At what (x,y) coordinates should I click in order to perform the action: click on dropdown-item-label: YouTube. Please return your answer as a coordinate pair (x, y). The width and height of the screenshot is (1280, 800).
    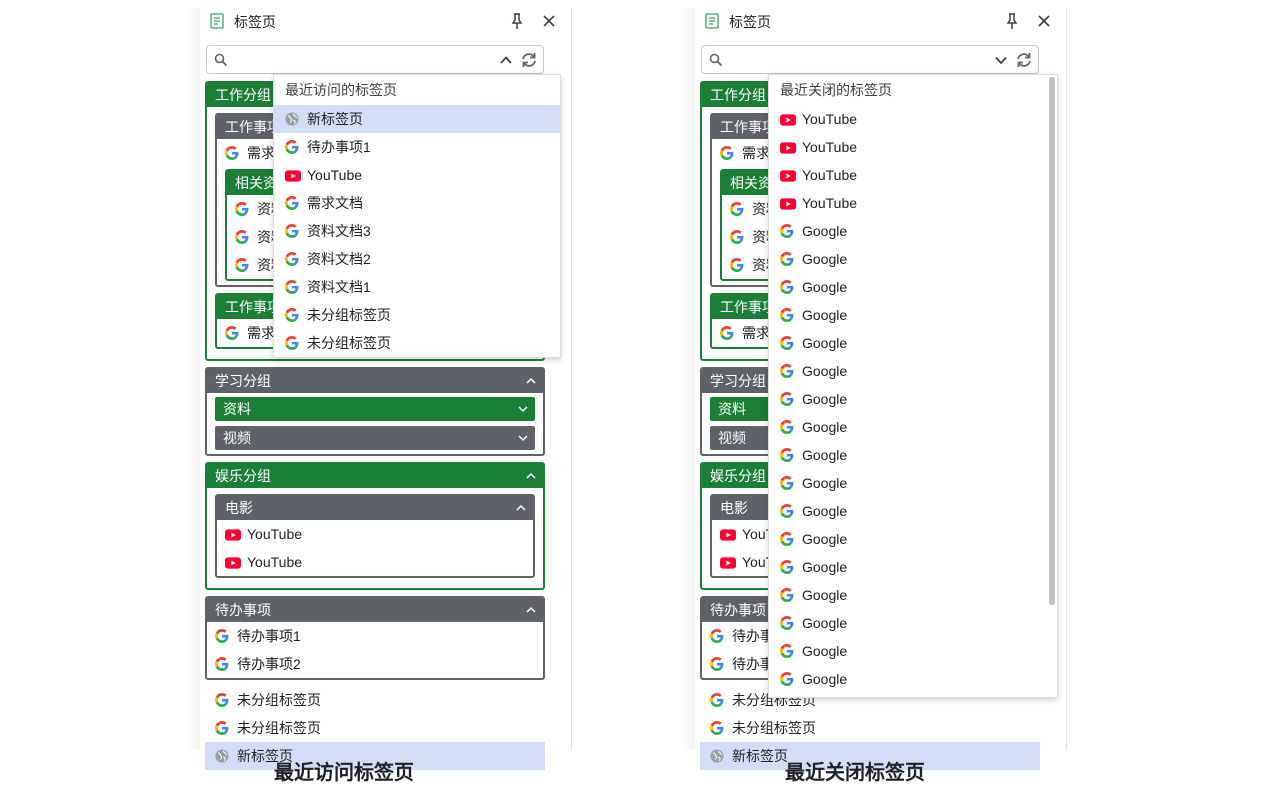
    Looking at the image, I should click on (335, 175).